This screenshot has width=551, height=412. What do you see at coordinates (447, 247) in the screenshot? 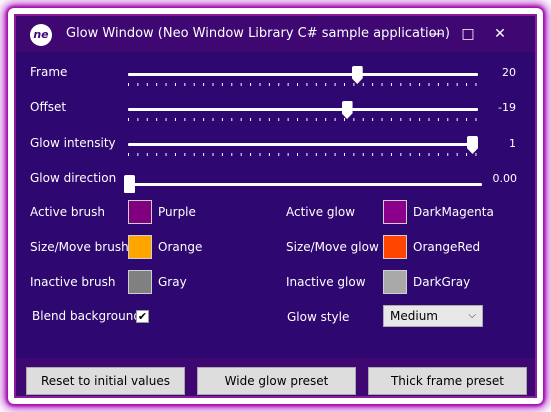
I see `sizemove-glow-color-name: OrangeRed` at bounding box center [447, 247].